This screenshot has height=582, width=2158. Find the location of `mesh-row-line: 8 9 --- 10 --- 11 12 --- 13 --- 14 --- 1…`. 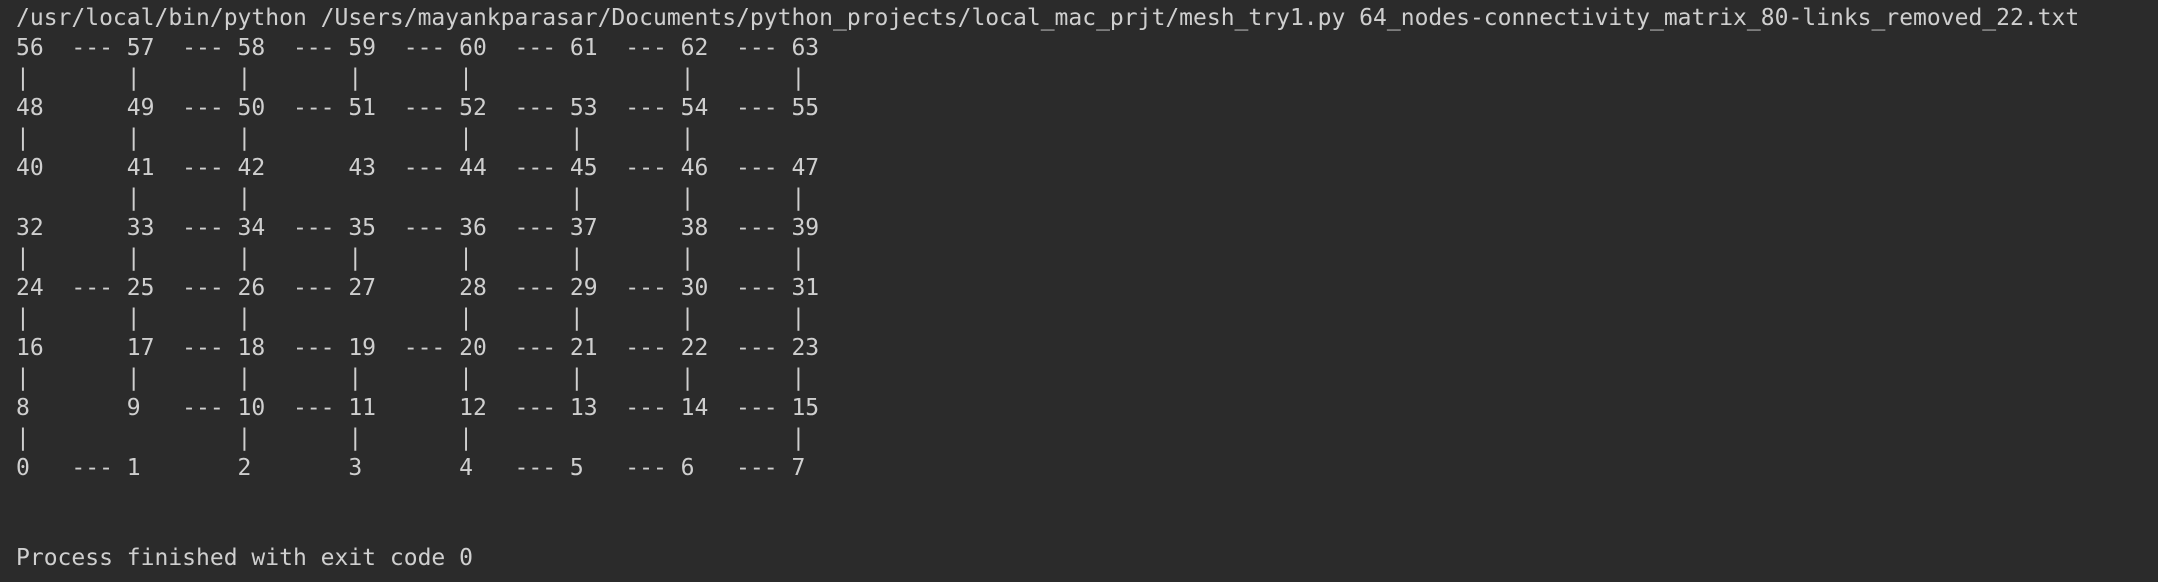

mesh-row-line: 8 9 --- 10 --- 11 12 --- 13 --- 14 --- 1… is located at coordinates (418, 408).